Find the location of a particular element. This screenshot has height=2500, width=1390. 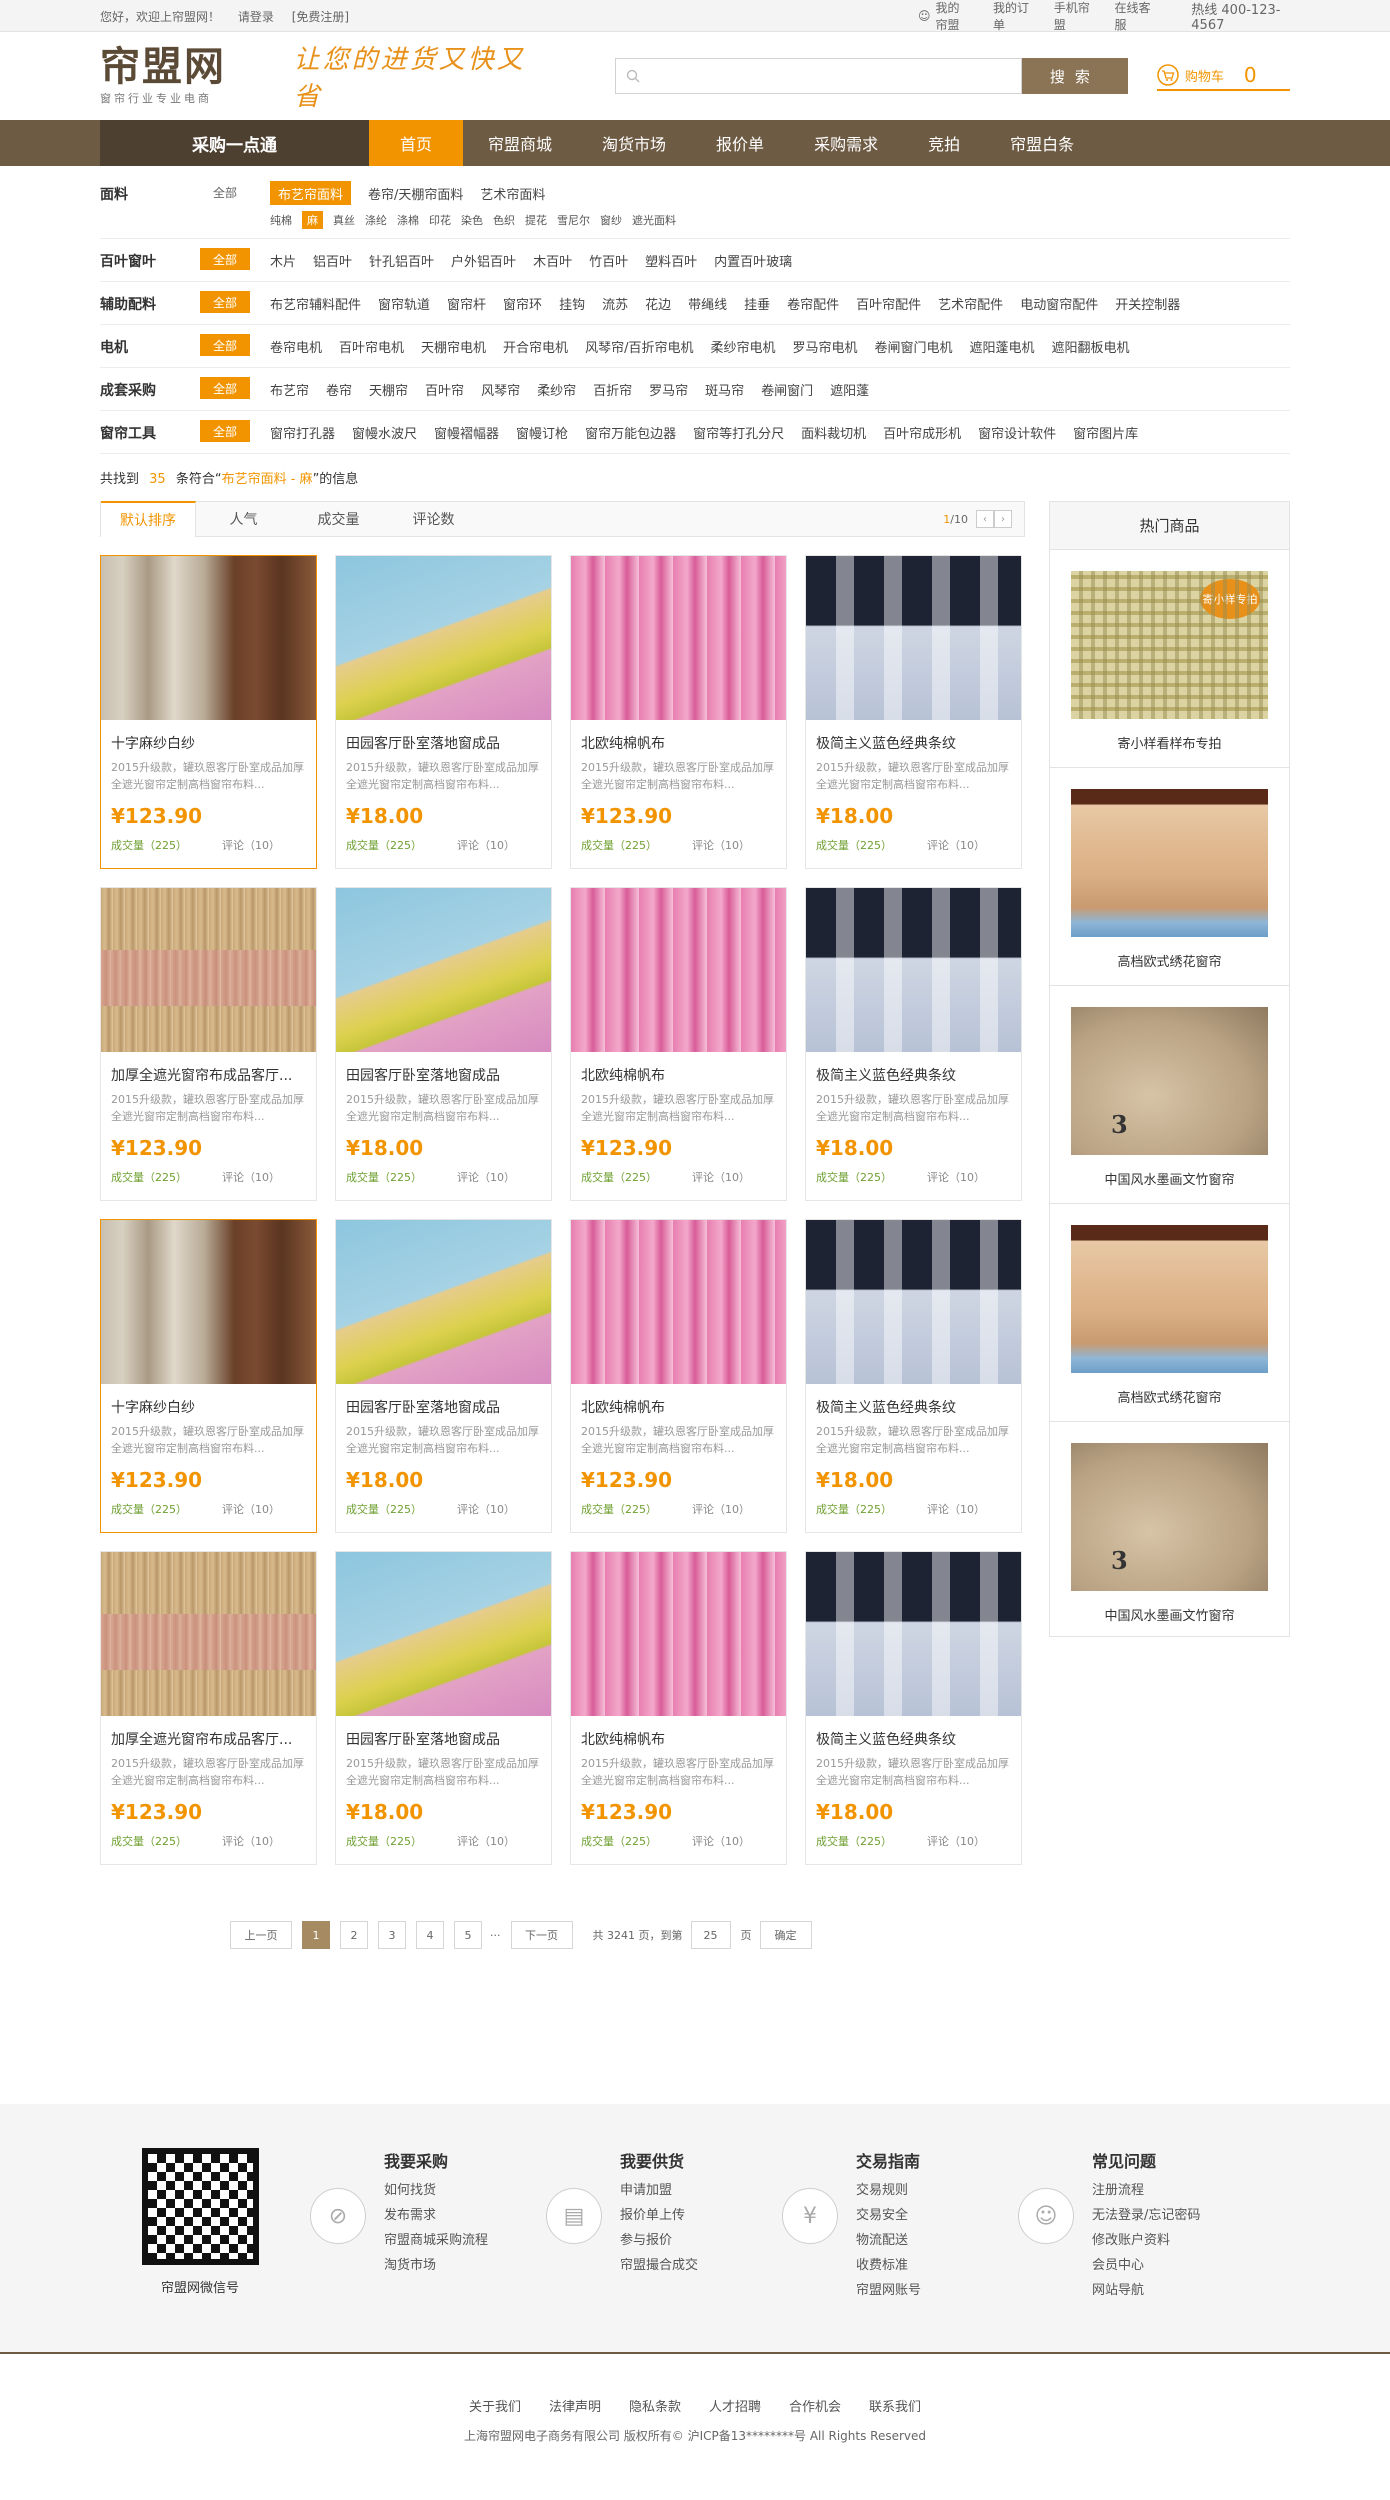

bottom-link: 隐私条款 is located at coordinates (655, 2407).